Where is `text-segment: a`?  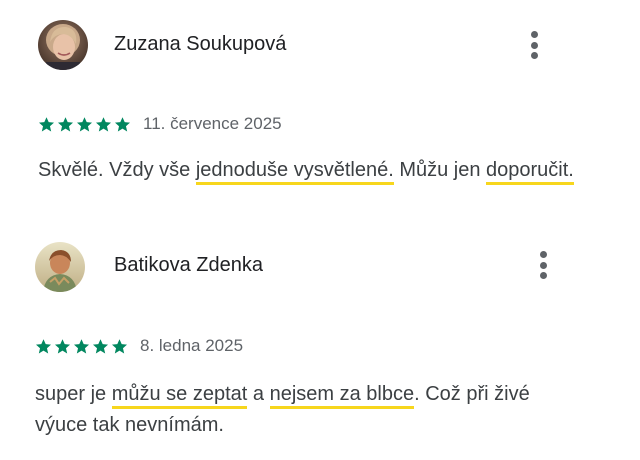 text-segment: a is located at coordinates (258, 394).